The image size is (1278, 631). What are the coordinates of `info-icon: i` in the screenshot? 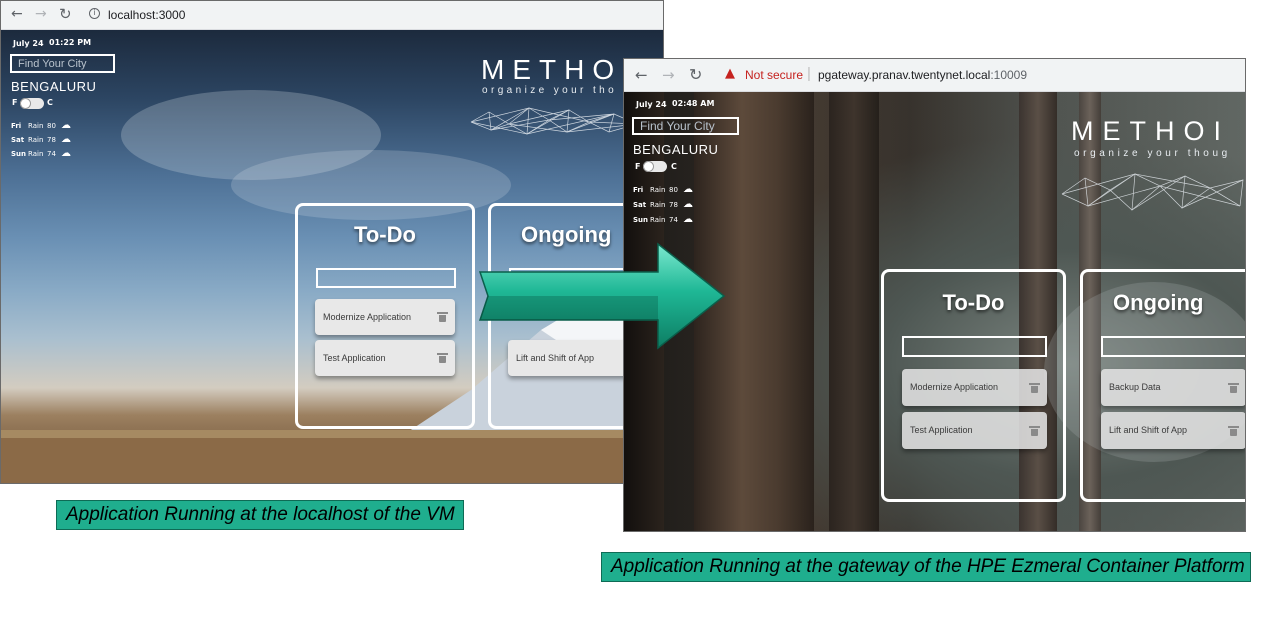 It's located at (94, 13).